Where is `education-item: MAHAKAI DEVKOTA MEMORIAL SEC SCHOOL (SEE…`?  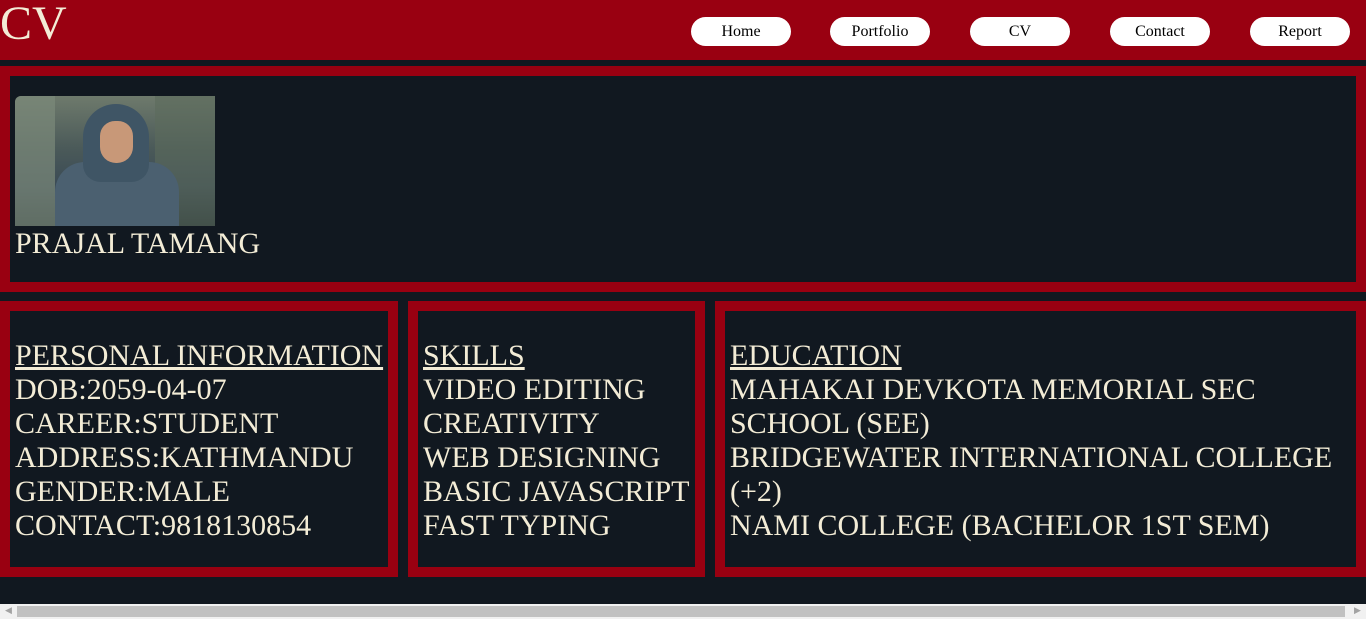
education-item: MAHAKAI DEVKOTA MEMORIAL SEC SCHOOL (SEE… is located at coordinates (993, 406).